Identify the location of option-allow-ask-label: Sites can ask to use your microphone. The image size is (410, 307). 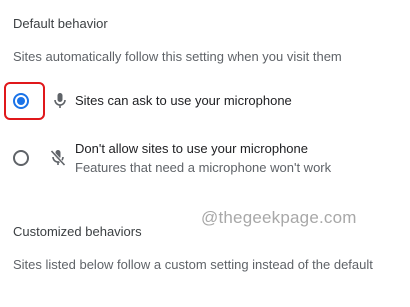
(183, 100).